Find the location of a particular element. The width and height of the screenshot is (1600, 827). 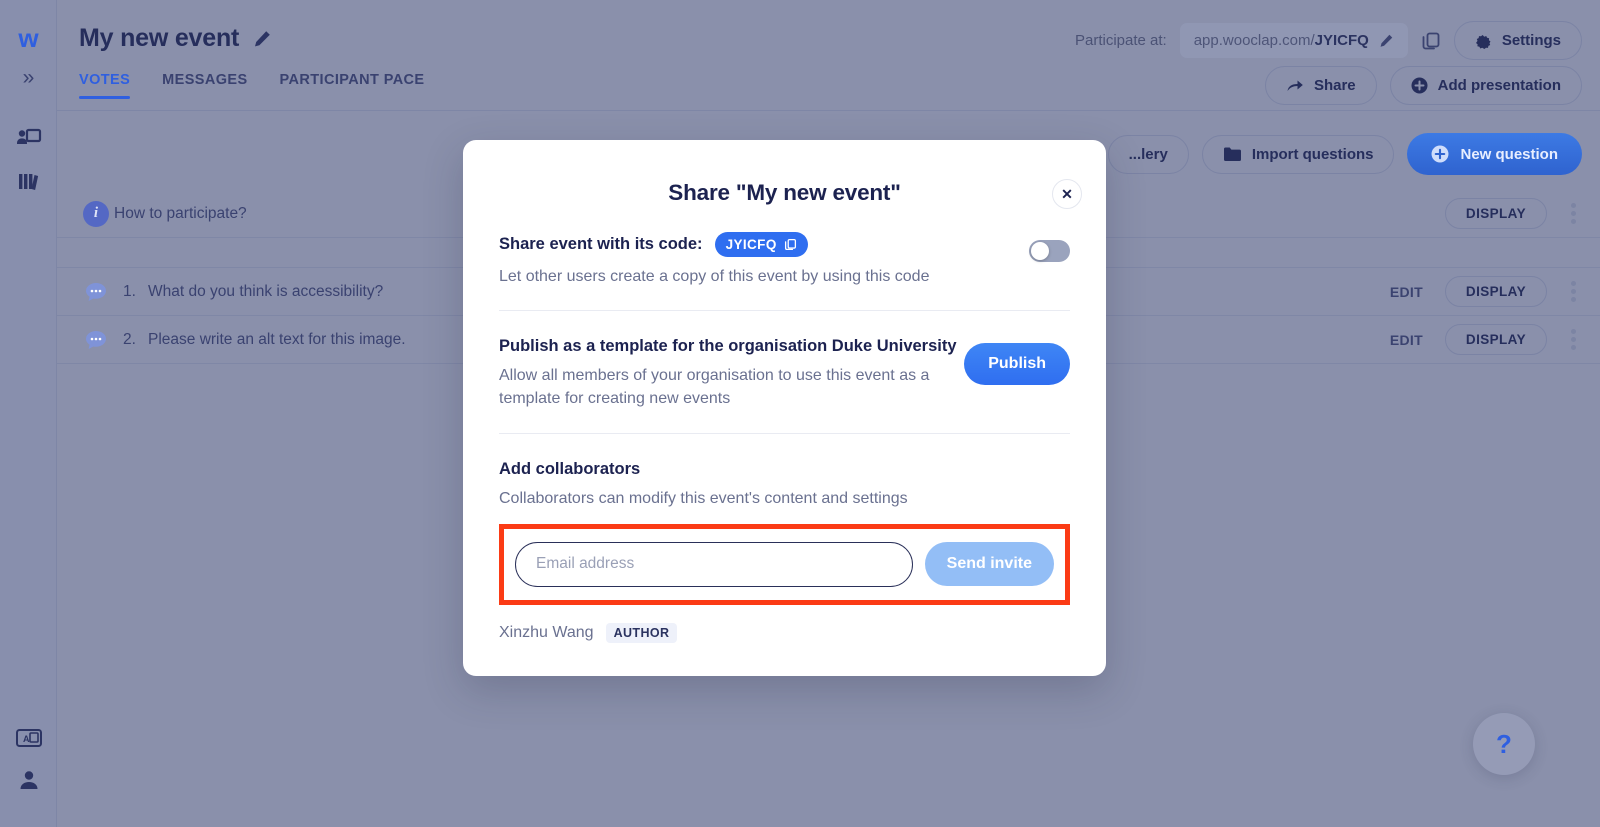

share-code-toggle is located at coordinates (1049, 251).